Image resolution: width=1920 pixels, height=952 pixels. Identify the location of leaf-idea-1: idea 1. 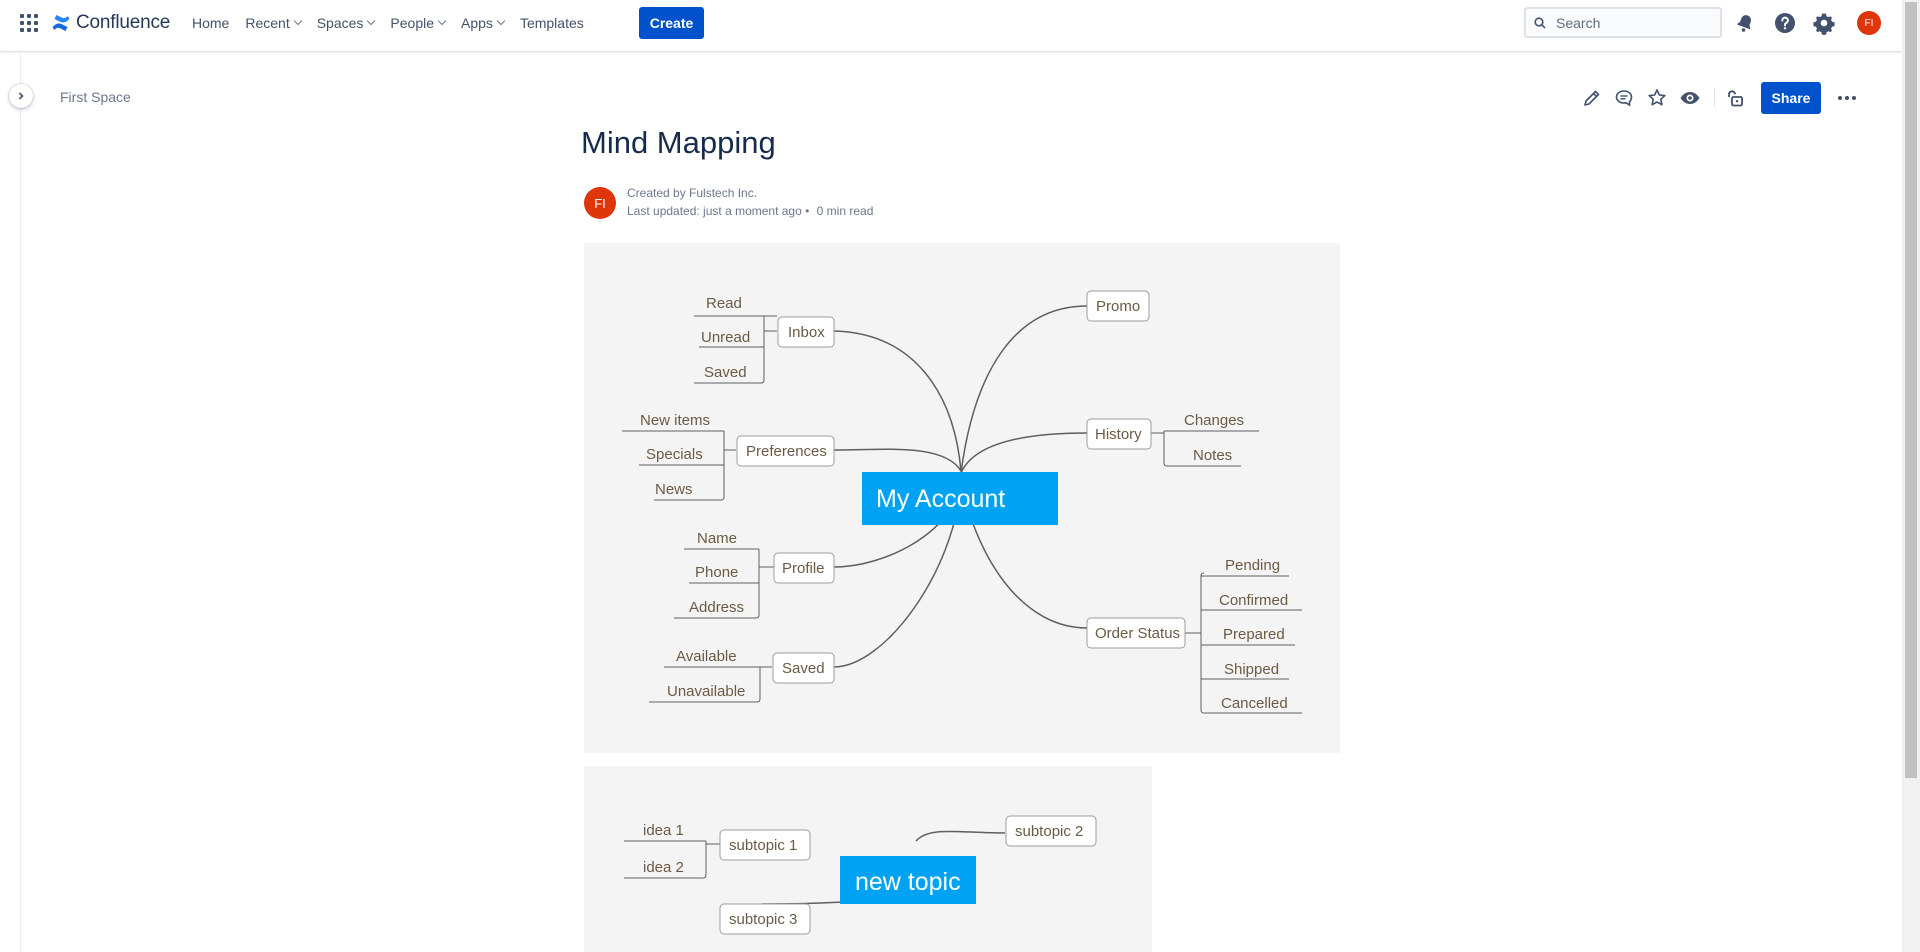
(663, 830).